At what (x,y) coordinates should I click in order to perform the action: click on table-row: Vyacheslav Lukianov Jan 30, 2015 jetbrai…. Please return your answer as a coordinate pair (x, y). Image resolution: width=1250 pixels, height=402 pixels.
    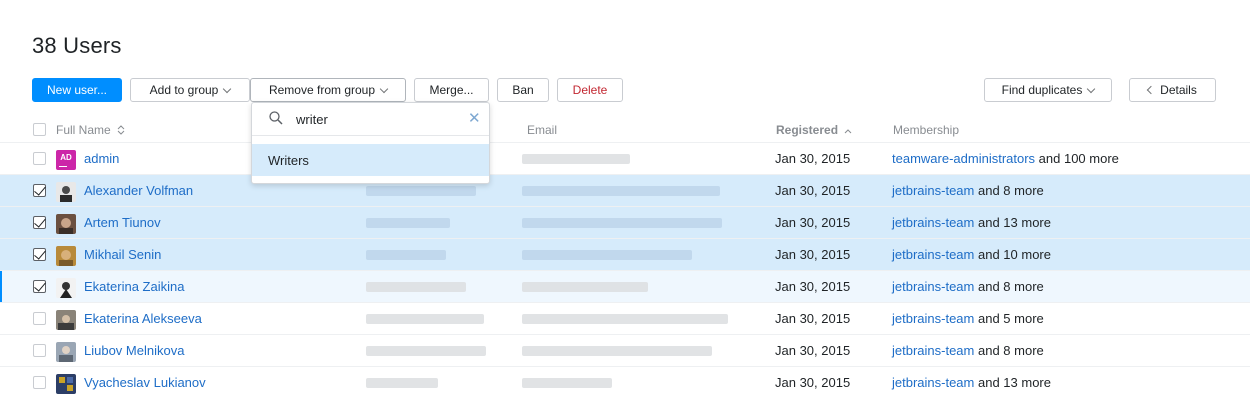
    Looking at the image, I should click on (625, 382).